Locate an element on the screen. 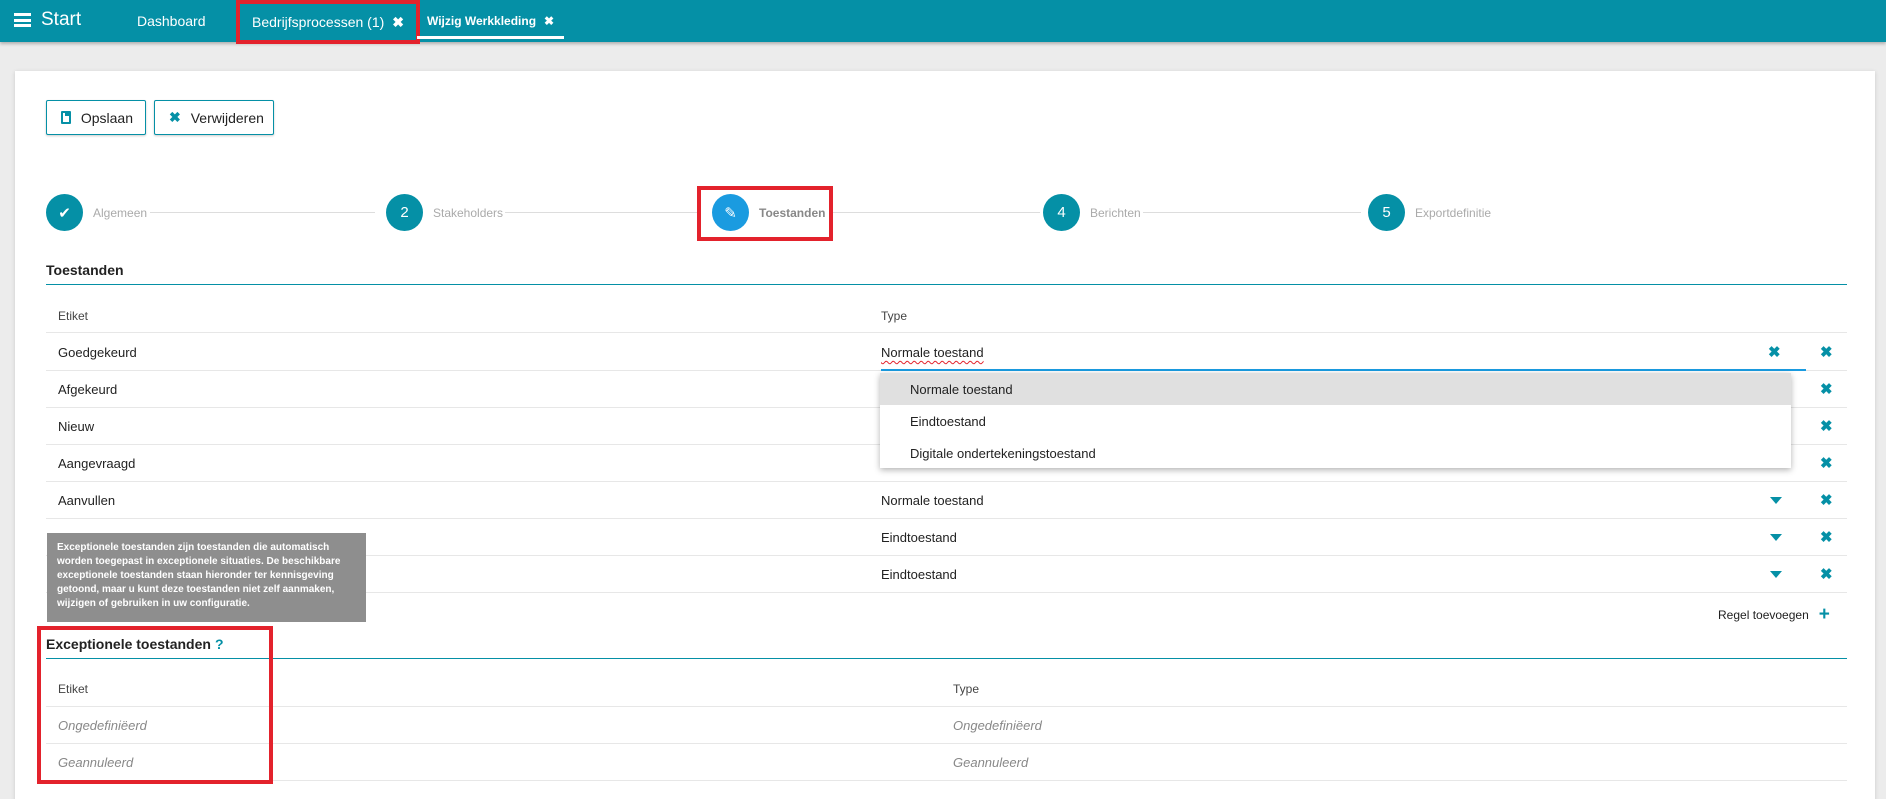  step-algemeen: ✔ Algemeen is located at coordinates (96, 212).